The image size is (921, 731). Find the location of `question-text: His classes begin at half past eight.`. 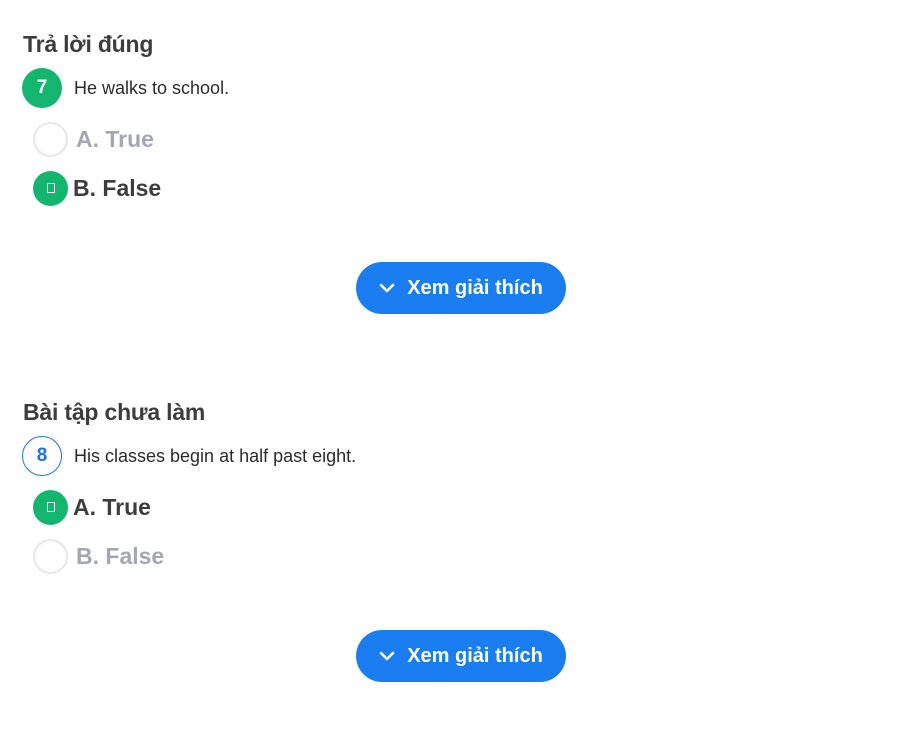

question-text: His classes begin at half past eight. is located at coordinates (215, 455).